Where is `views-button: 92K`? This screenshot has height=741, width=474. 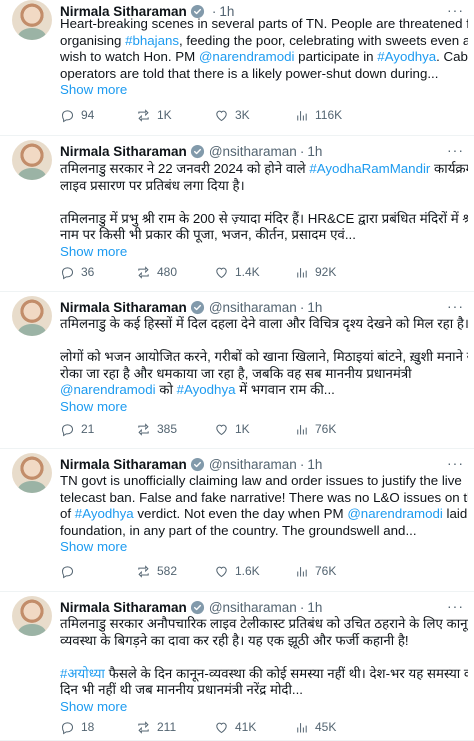
views-button: 92K is located at coordinates (340, 272).